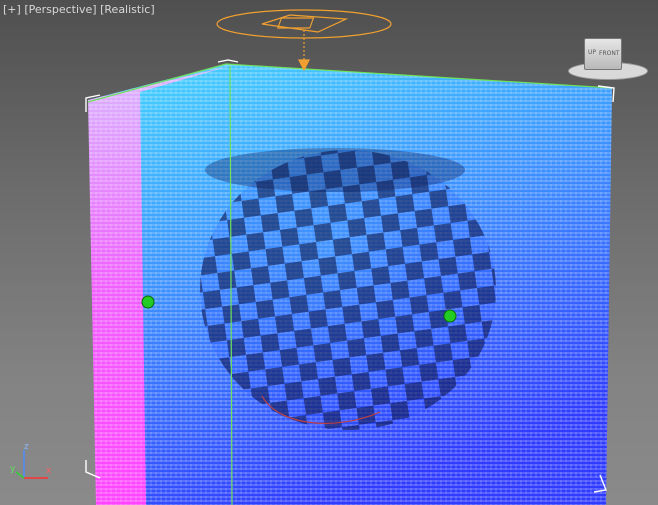 This screenshot has height=505, width=658. What do you see at coordinates (609, 53) in the screenshot?
I see `viewcube-front-label: FRONT` at bounding box center [609, 53].